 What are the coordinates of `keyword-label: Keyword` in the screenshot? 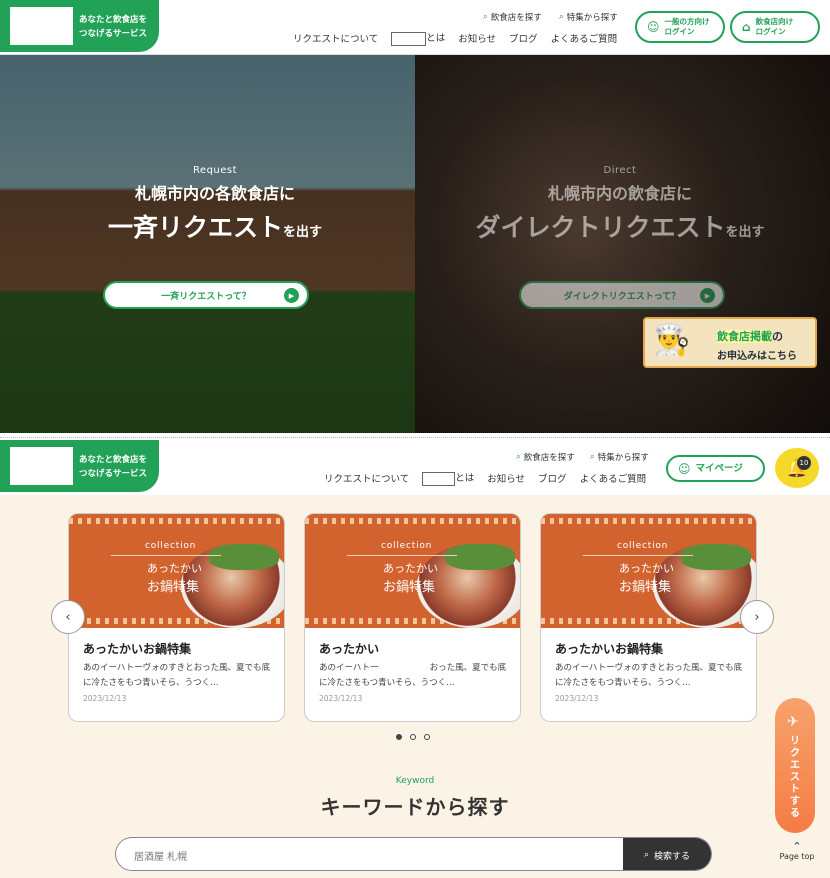 It's located at (415, 781).